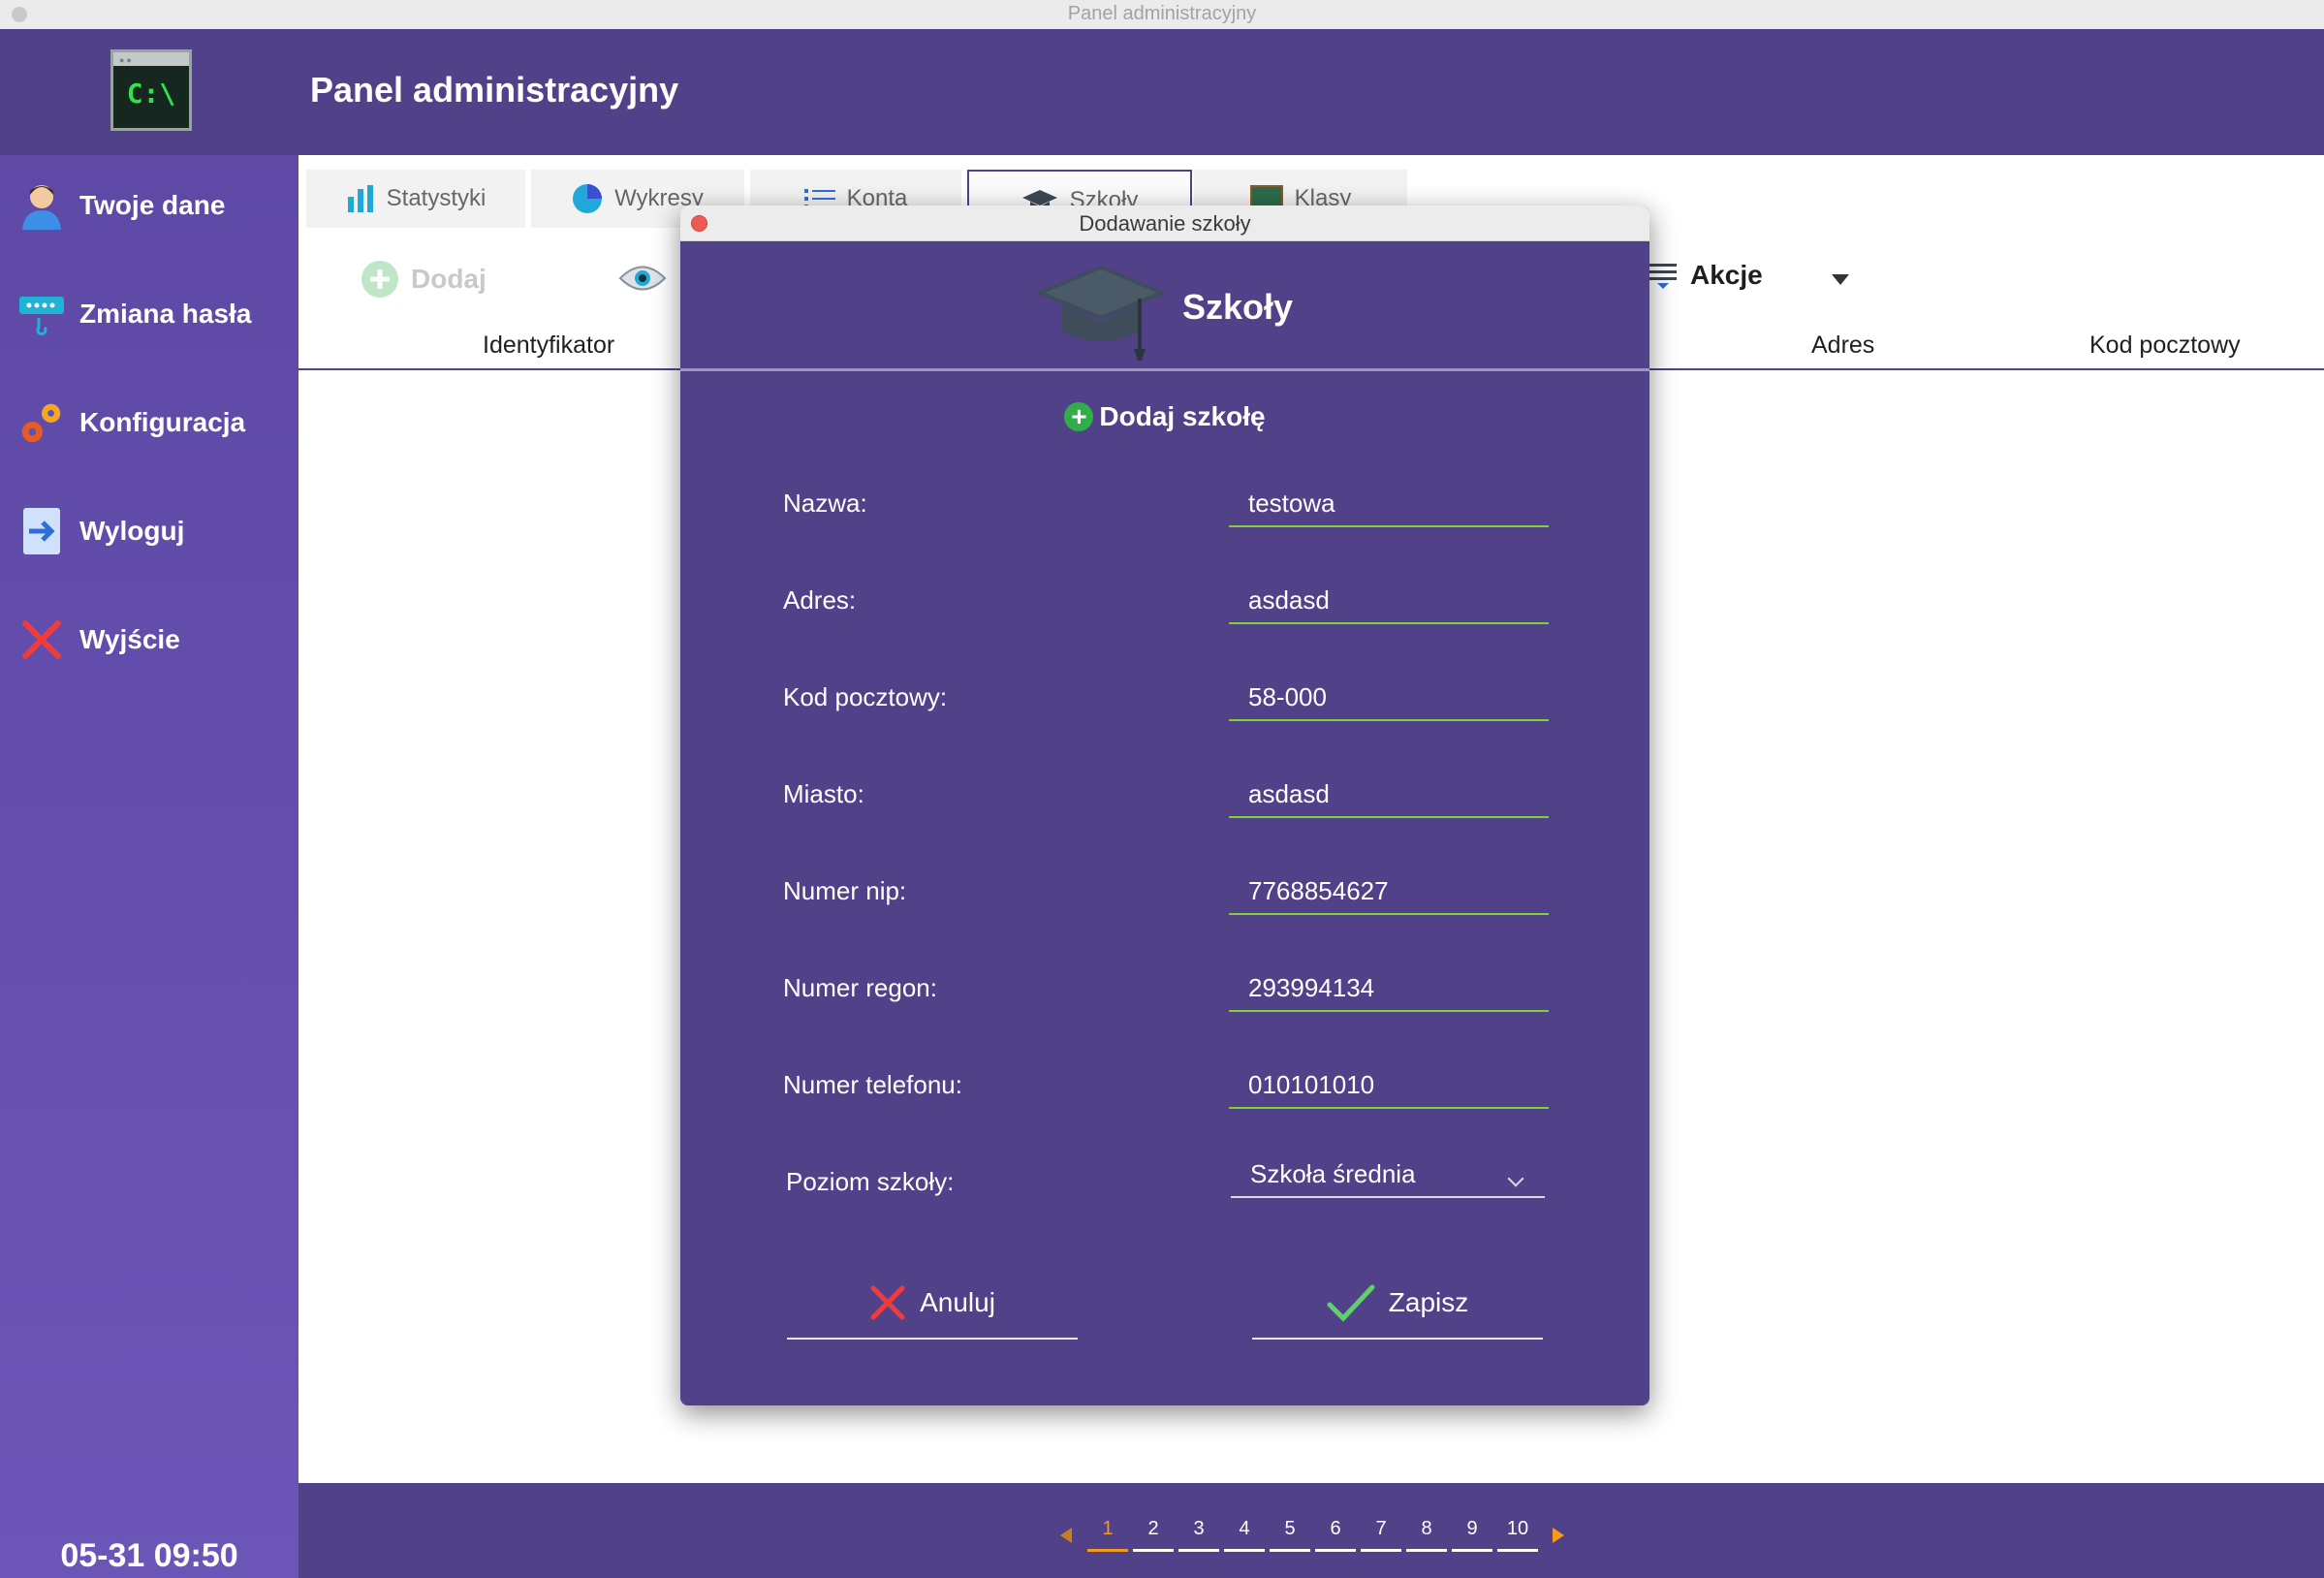  I want to click on dialog-window-title: Dodawanie szkoły, so click(1165, 224).